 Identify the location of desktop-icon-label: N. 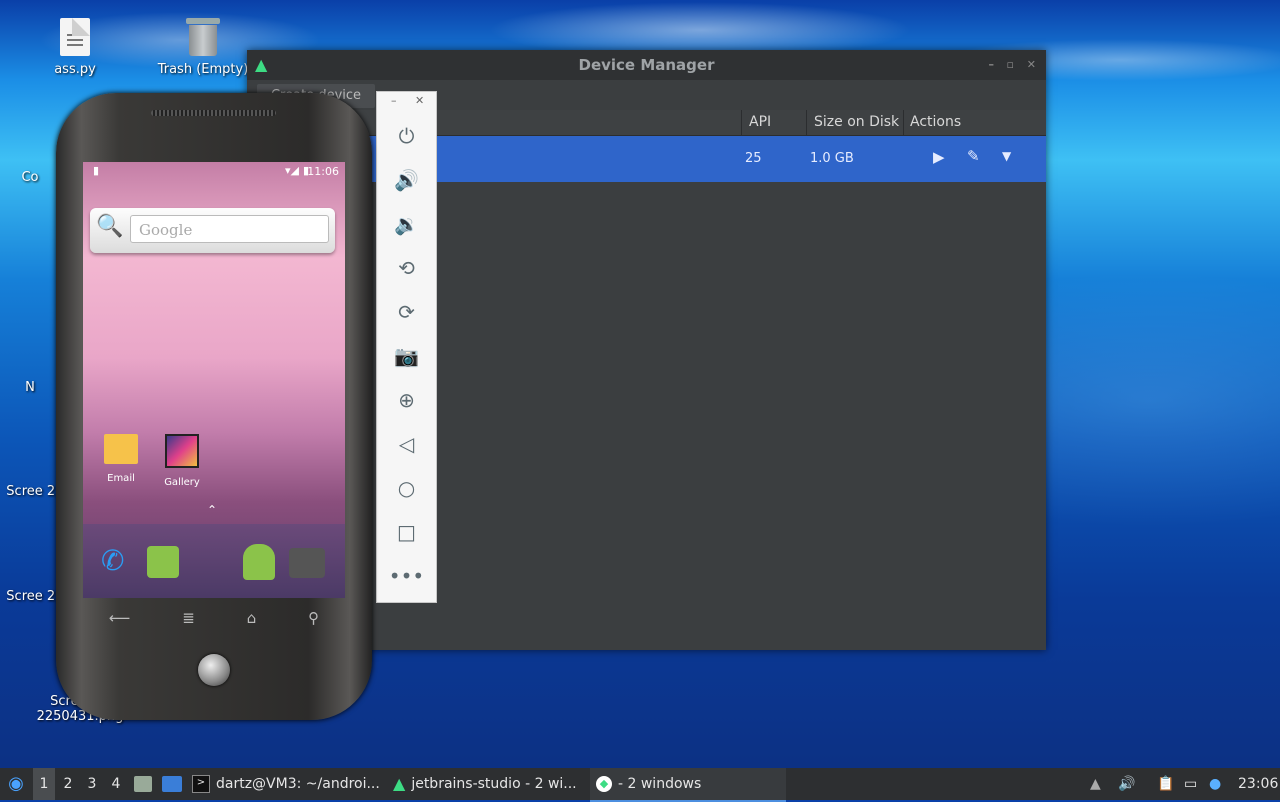
(30, 387).